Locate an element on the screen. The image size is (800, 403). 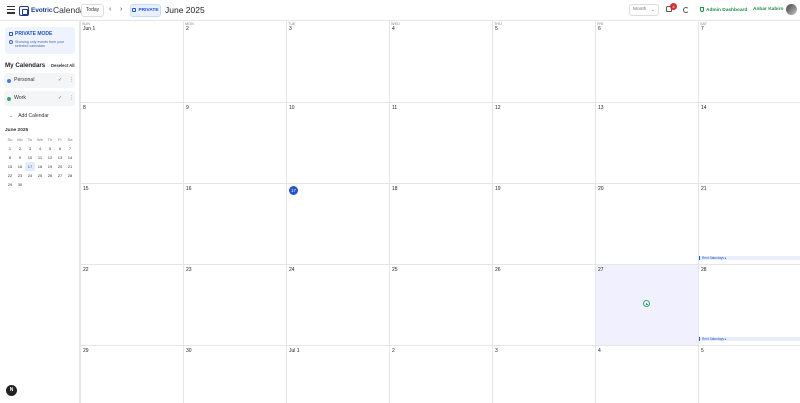
calendar-item-work: Work ✓ ⋮ is located at coordinates (39, 98).